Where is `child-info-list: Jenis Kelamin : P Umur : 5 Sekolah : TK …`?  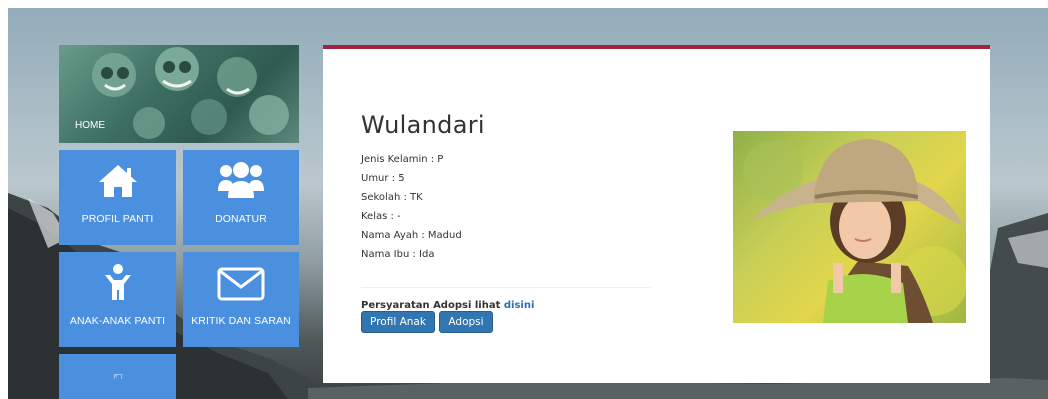 child-info-list: Jenis Kelamin : P Umur : 5 Sekolah : TK … is located at coordinates (411, 207).